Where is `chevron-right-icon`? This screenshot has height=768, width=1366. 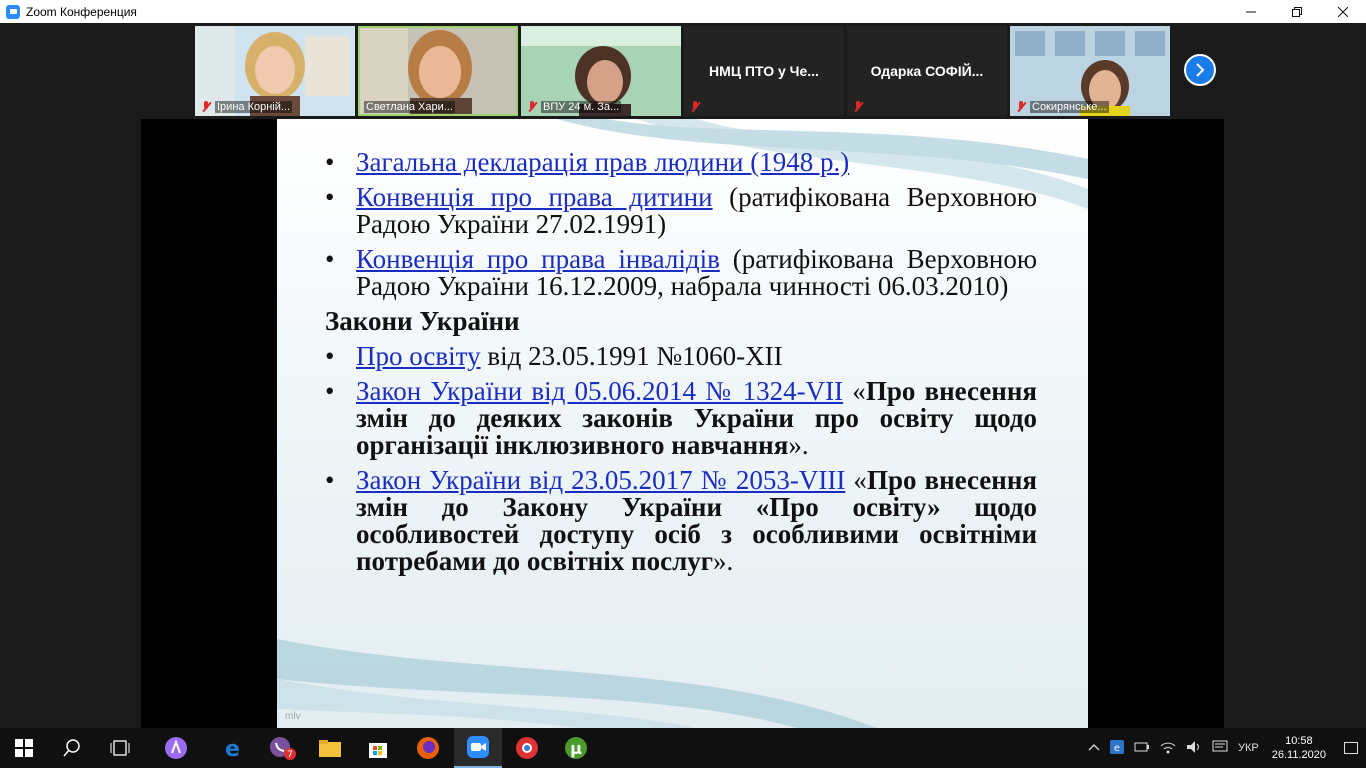 chevron-right-icon is located at coordinates (1200, 70).